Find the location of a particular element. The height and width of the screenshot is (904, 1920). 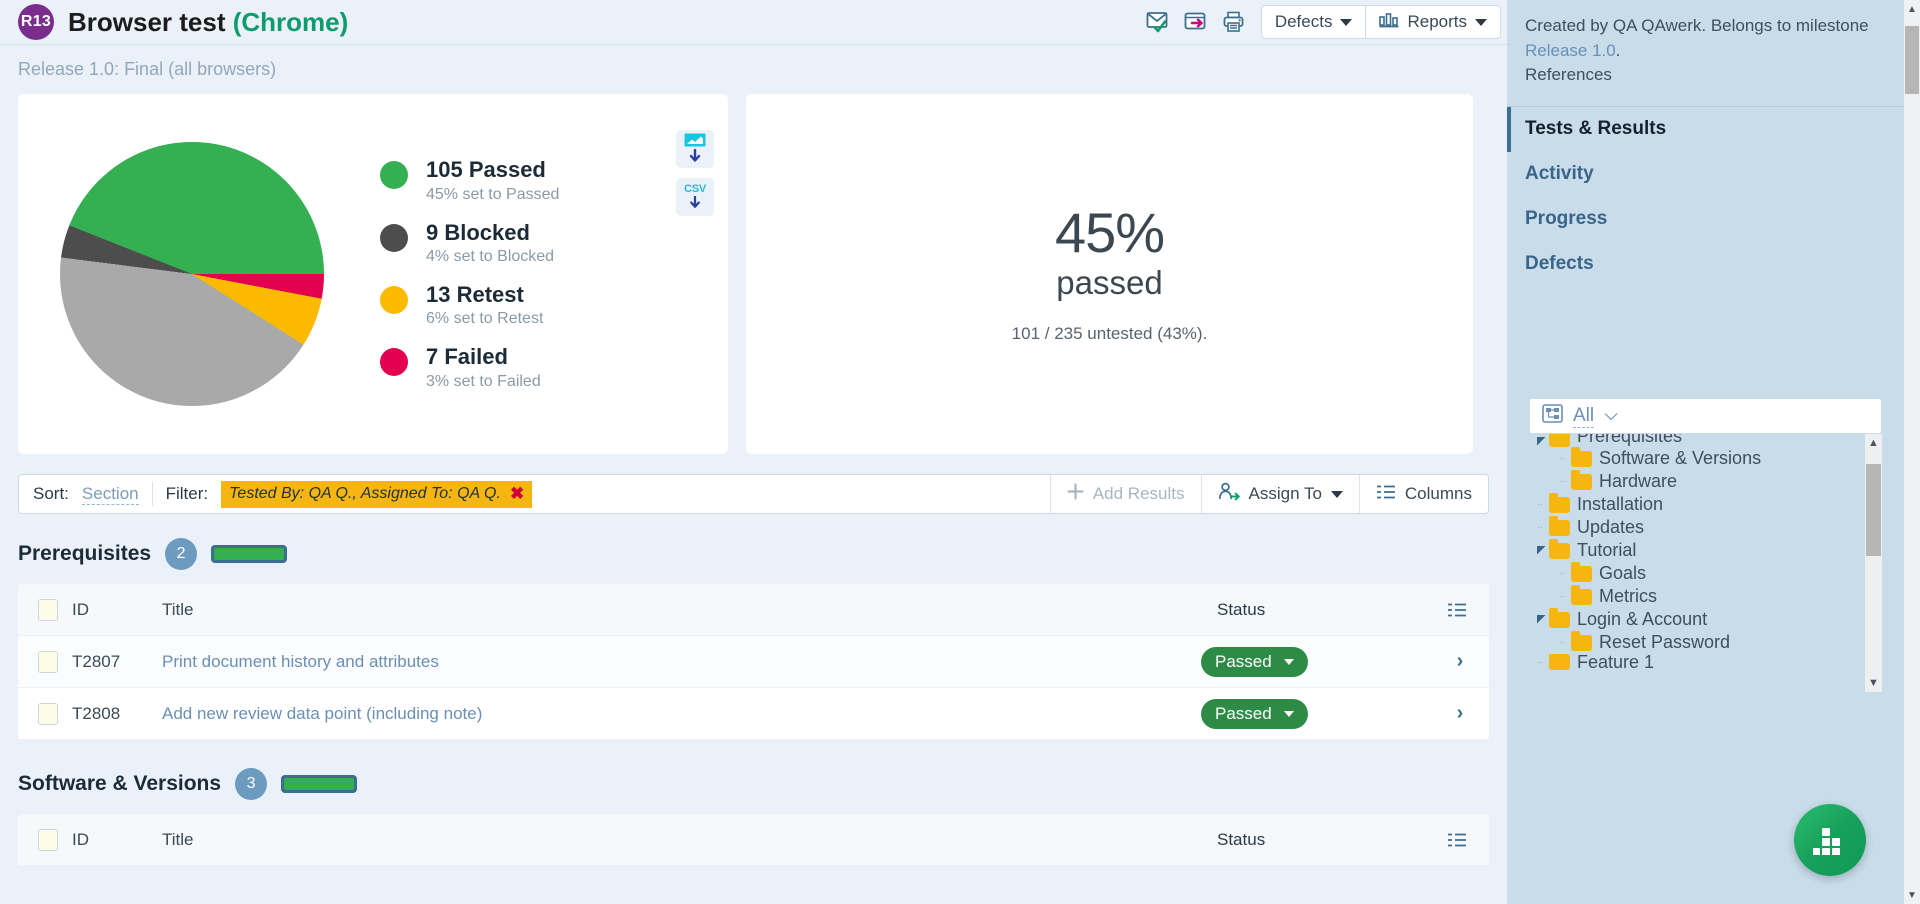

tree-node: Prerequisites is located at coordinates (1707, 440).